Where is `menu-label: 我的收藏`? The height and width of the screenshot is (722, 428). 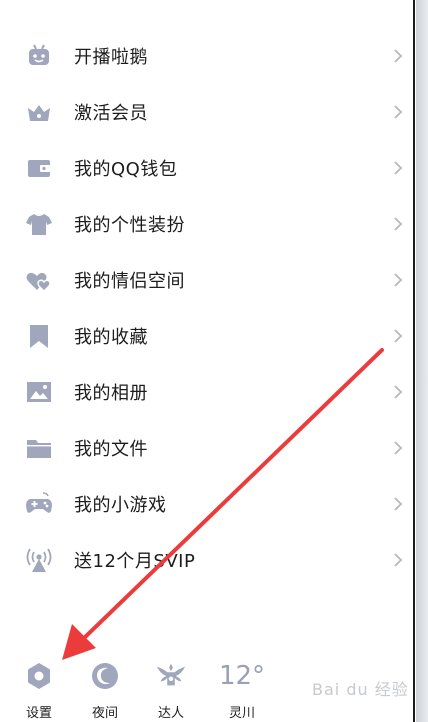 menu-label: 我的收藏 is located at coordinates (111, 337).